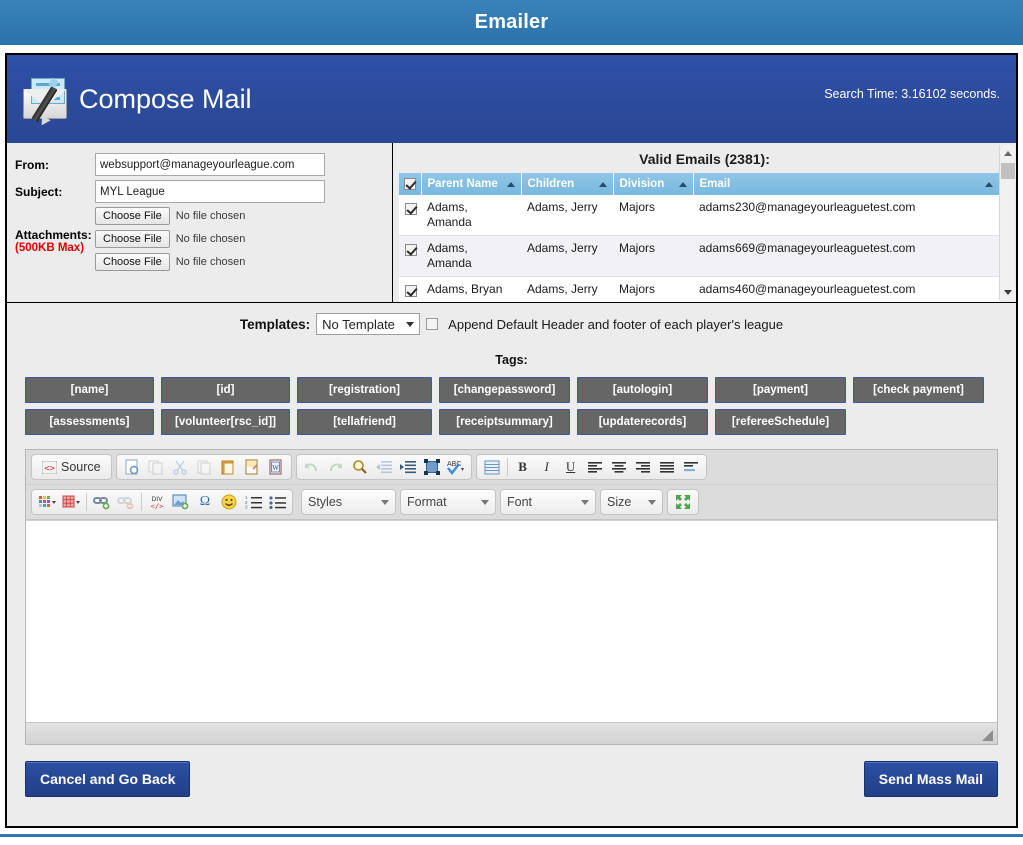 The image size is (1023, 845). I want to click on column-header-children: Children, so click(567, 184).